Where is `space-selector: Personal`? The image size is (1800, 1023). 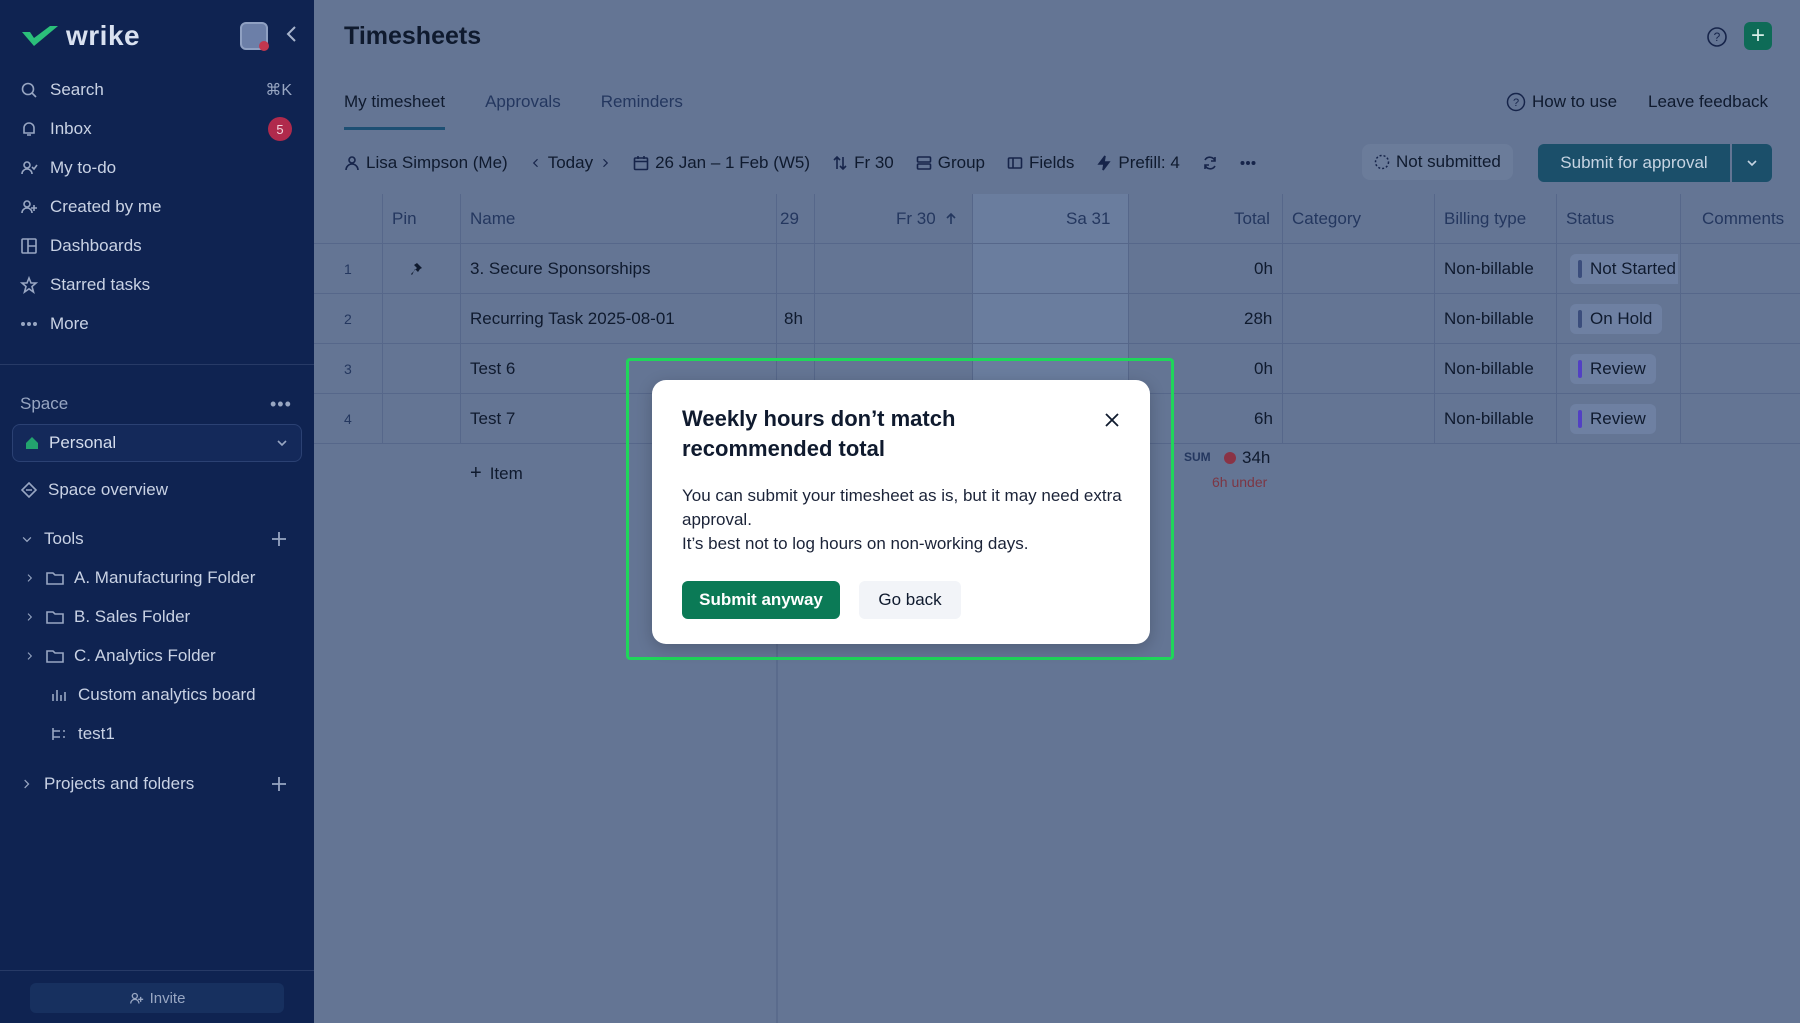
space-selector: Personal is located at coordinates (157, 443).